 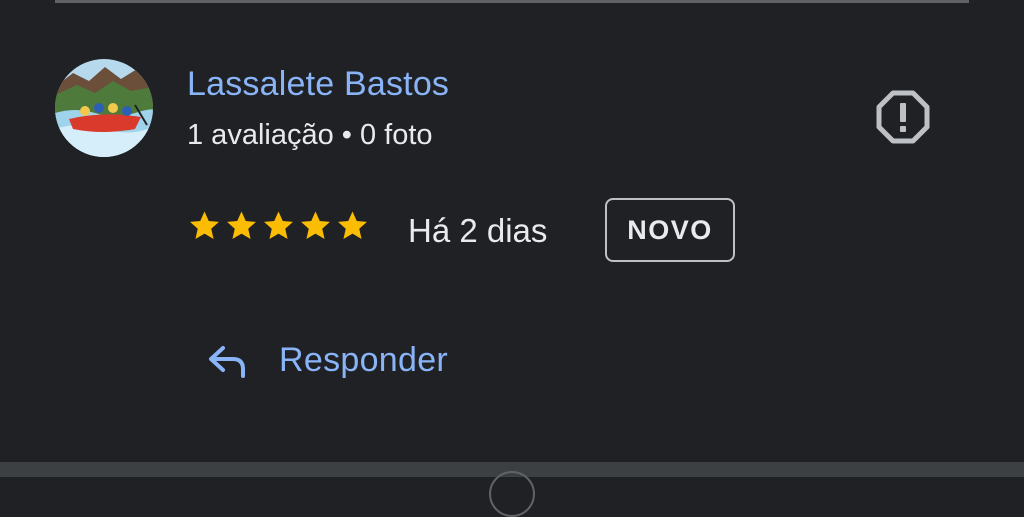 What do you see at coordinates (512, 494) in the screenshot?
I see `bottom-fab-edge` at bounding box center [512, 494].